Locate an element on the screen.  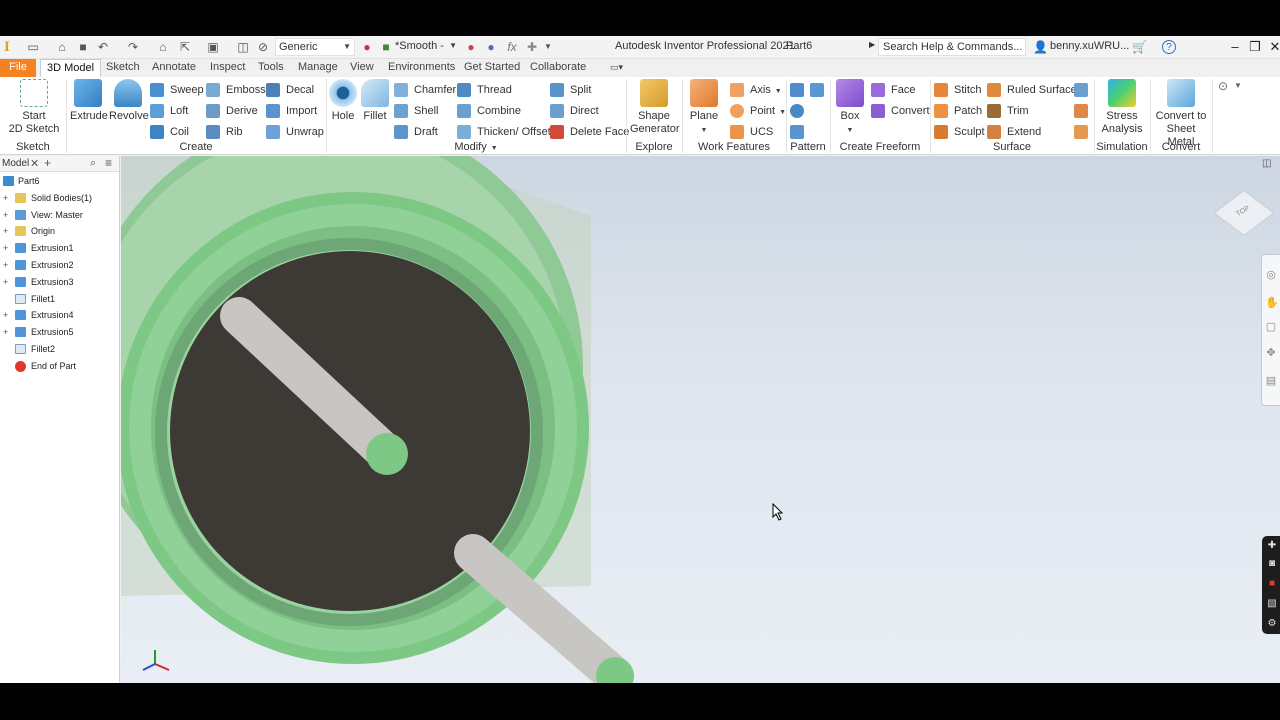
camera-icon: ◙ is located at coordinates (1272, 564).